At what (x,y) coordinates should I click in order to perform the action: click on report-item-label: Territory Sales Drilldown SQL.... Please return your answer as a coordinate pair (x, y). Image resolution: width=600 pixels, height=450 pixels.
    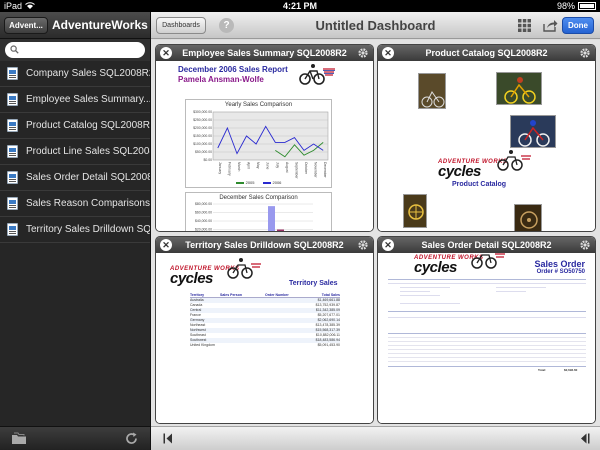
    Looking at the image, I should click on (88, 229).